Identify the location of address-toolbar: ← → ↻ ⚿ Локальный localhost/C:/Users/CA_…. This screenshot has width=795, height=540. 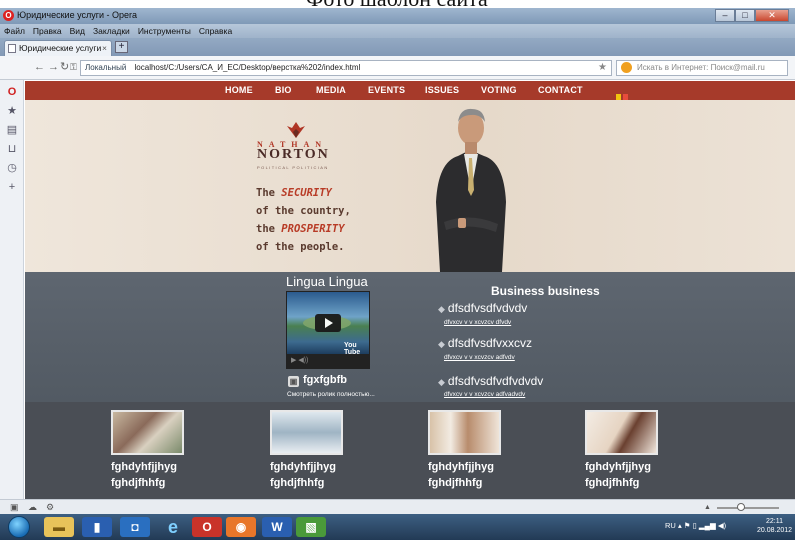
(397, 68).